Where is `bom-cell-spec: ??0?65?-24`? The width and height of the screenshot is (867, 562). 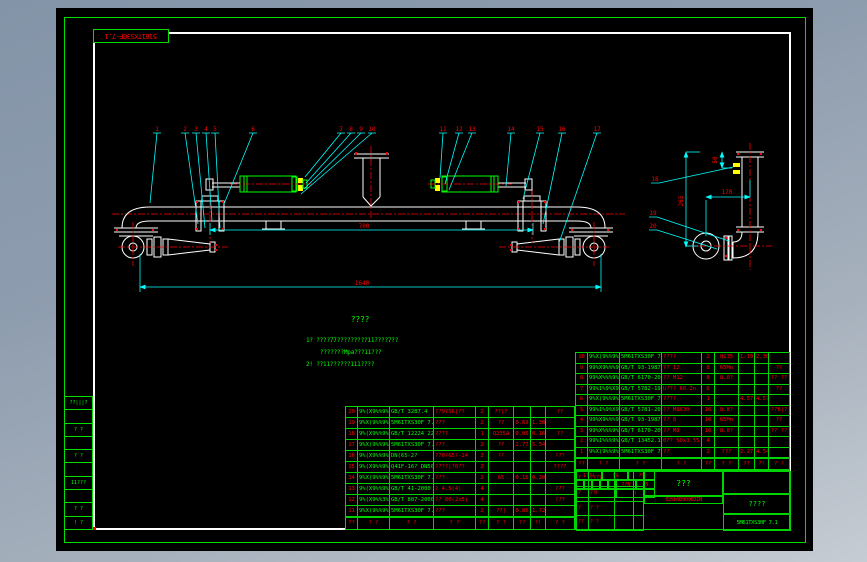 bom-cell-spec: ??0?65?-24 is located at coordinates (455, 456).